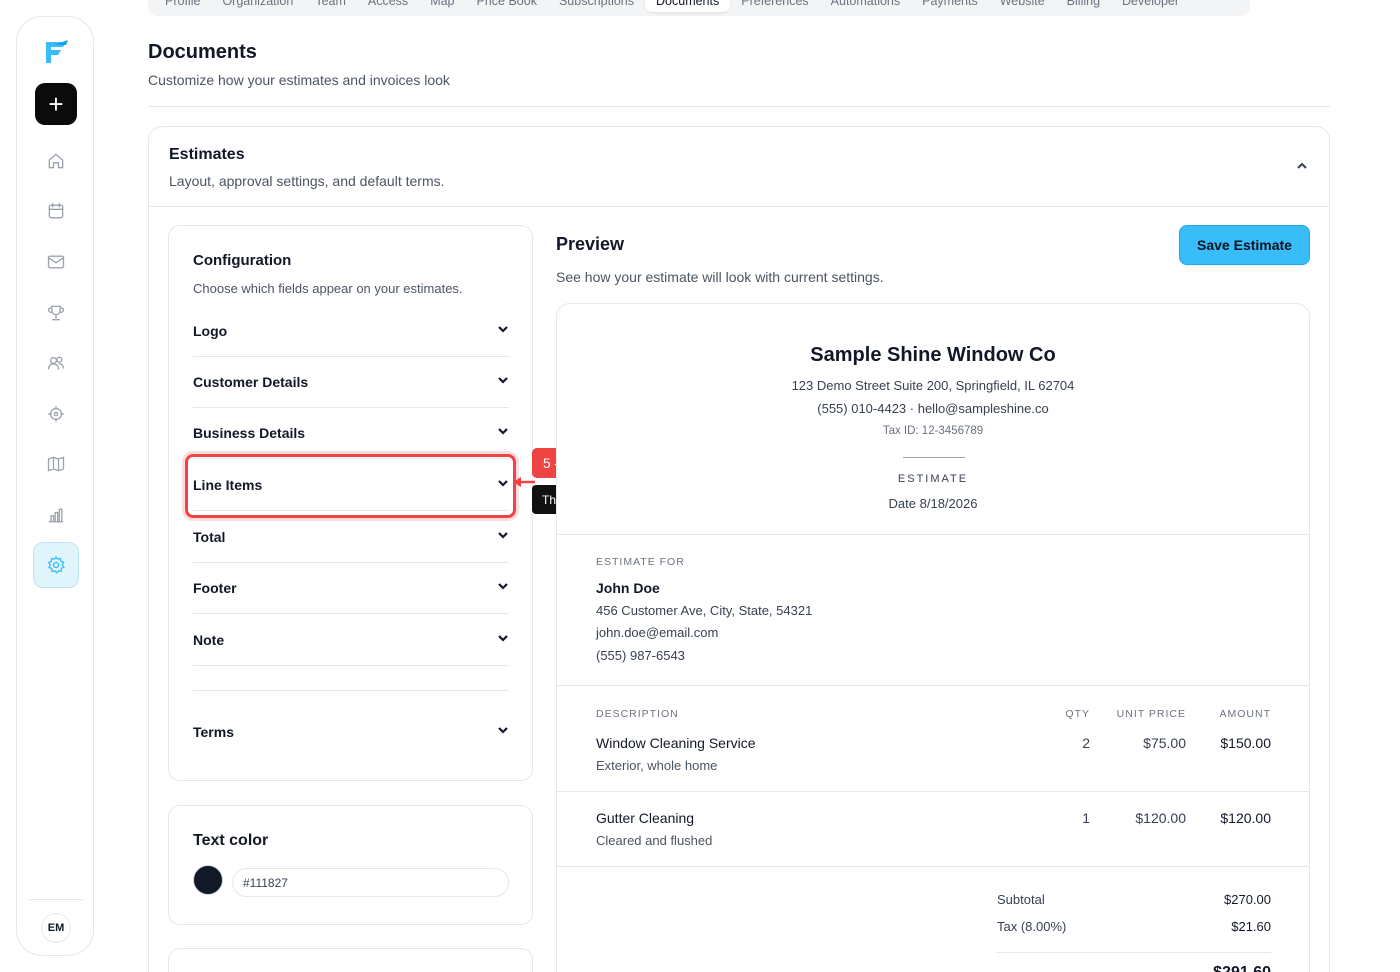  Describe the element at coordinates (628, 588) in the screenshot. I see `customer-name: John Doe` at that location.